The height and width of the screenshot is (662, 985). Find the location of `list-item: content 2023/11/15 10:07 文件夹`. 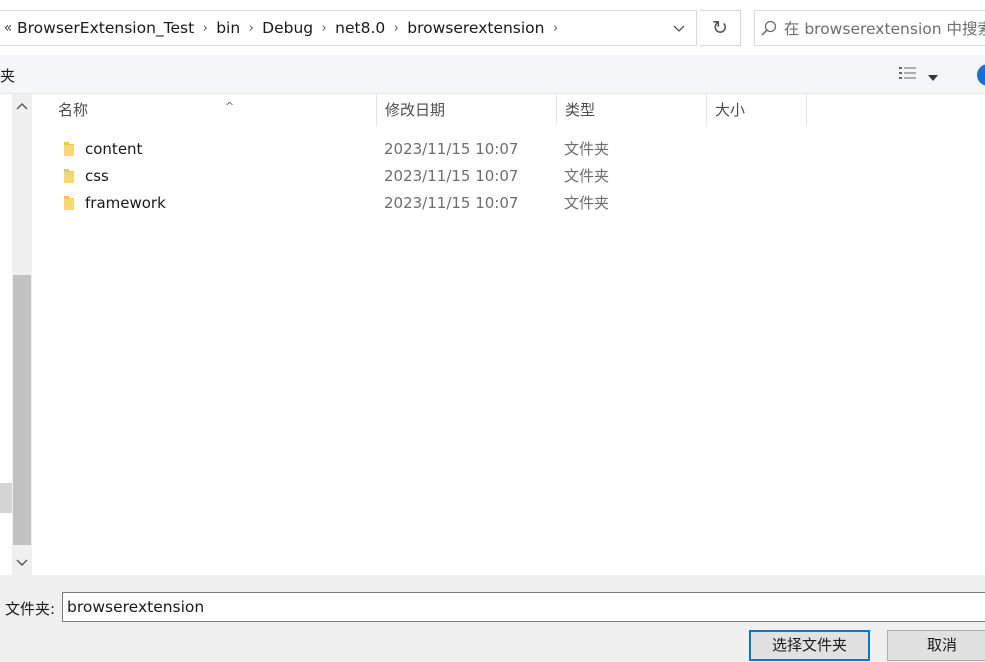

list-item: content 2023/11/15 10:07 文件夹 is located at coordinates (480, 148).